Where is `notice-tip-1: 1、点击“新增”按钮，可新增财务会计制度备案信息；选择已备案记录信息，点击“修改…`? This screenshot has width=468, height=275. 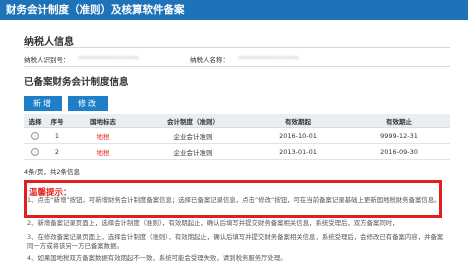
notice-tip-1: 1、点击“新增”按钮，可新增财务会计制度备案信息；选择已备案记录信息，点击“修改… is located at coordinates (234, 200).